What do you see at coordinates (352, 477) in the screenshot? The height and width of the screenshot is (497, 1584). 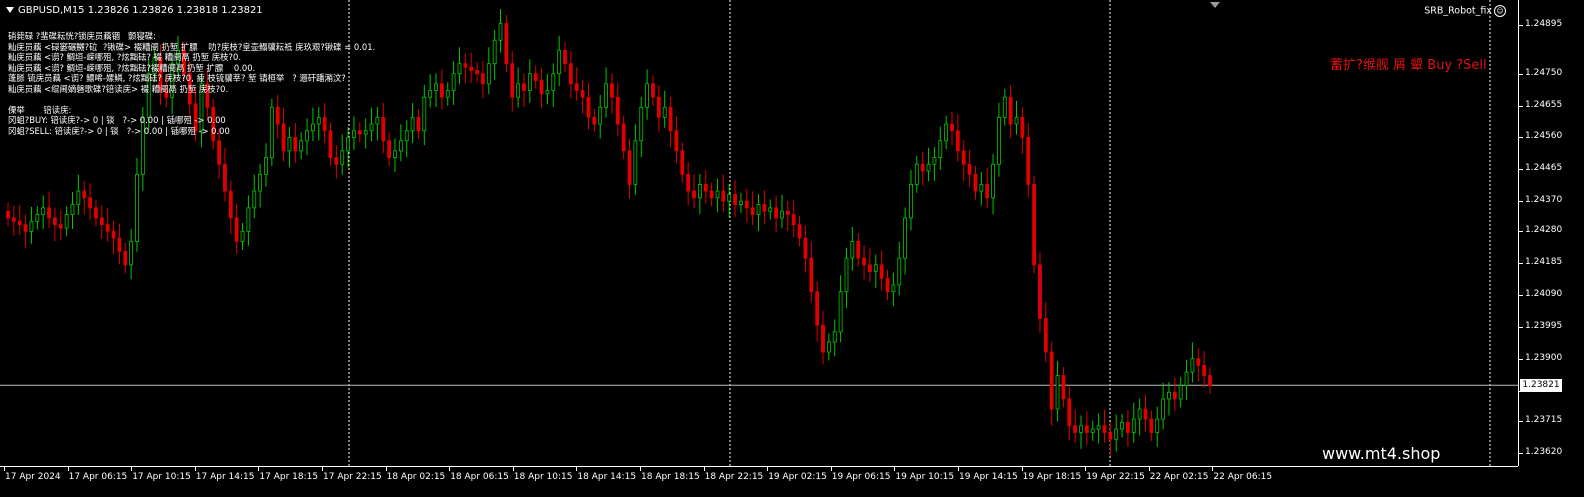 I see `time-label: 17 Apr 22:15` at bounding box center [352, 477].